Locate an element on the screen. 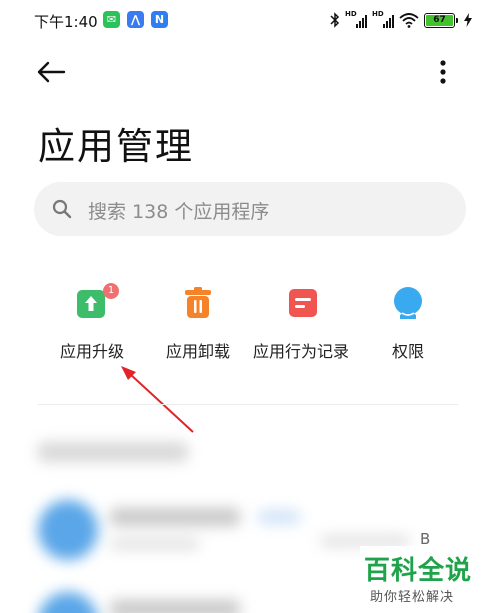 This screenshot has width=490, height=613. battery-level: 67 is located at coordinates (439, 20).